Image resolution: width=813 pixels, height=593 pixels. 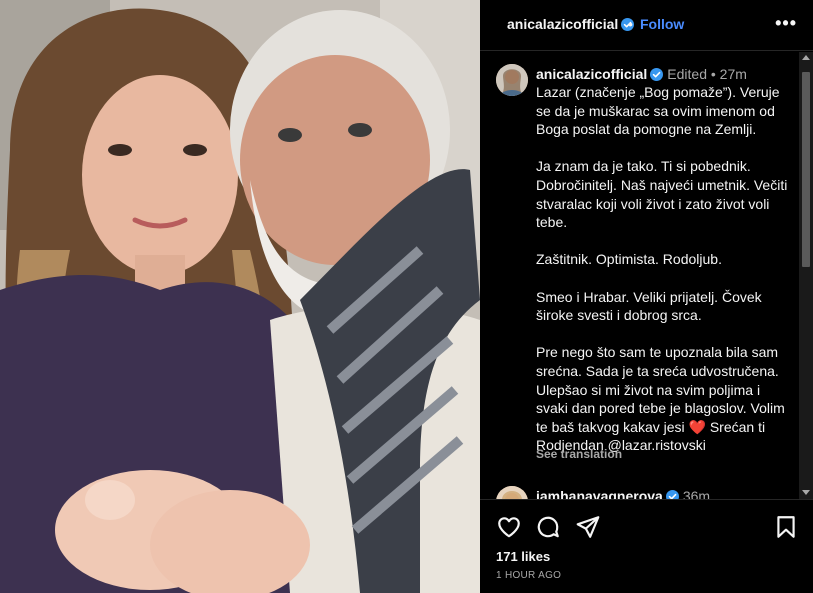 What do you see at coordinates (806, 169) in the screenshot?
I see `scrollbar-thumb` at bounding box center [806, 169].